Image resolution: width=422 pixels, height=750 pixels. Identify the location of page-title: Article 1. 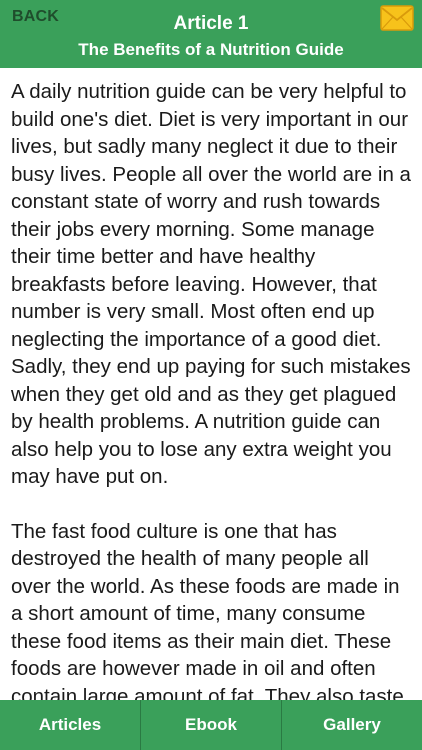
(211, 23).